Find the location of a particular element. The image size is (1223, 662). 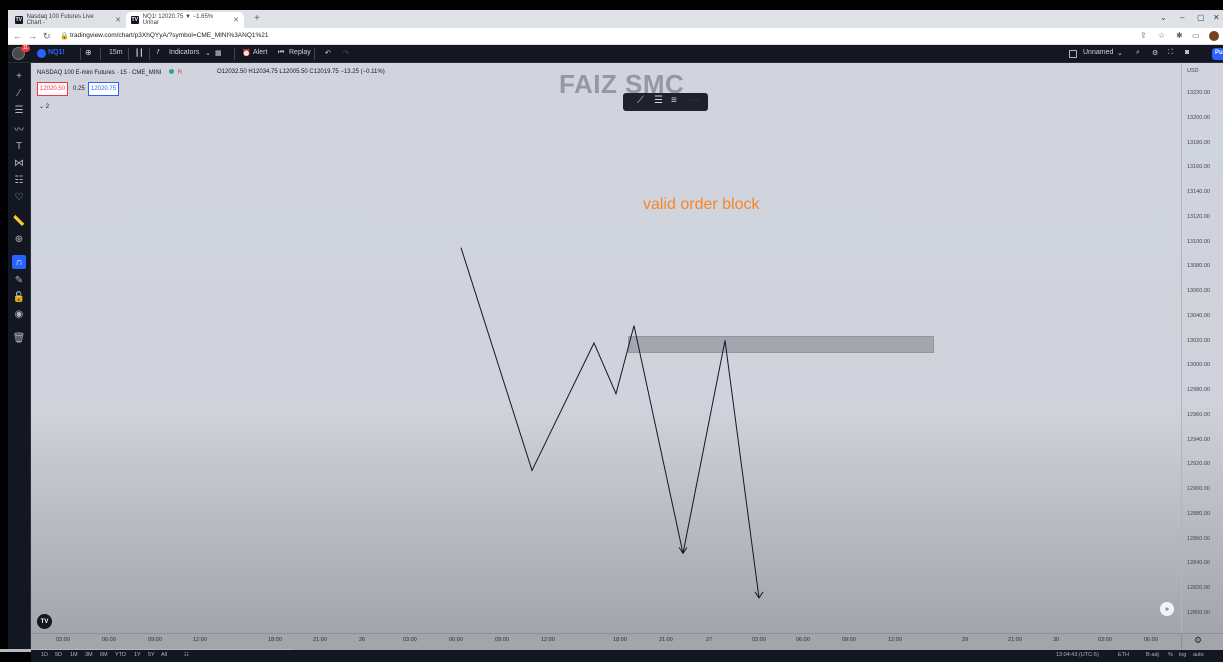

percent-toggle: % is located at coordinates (1170, 655).